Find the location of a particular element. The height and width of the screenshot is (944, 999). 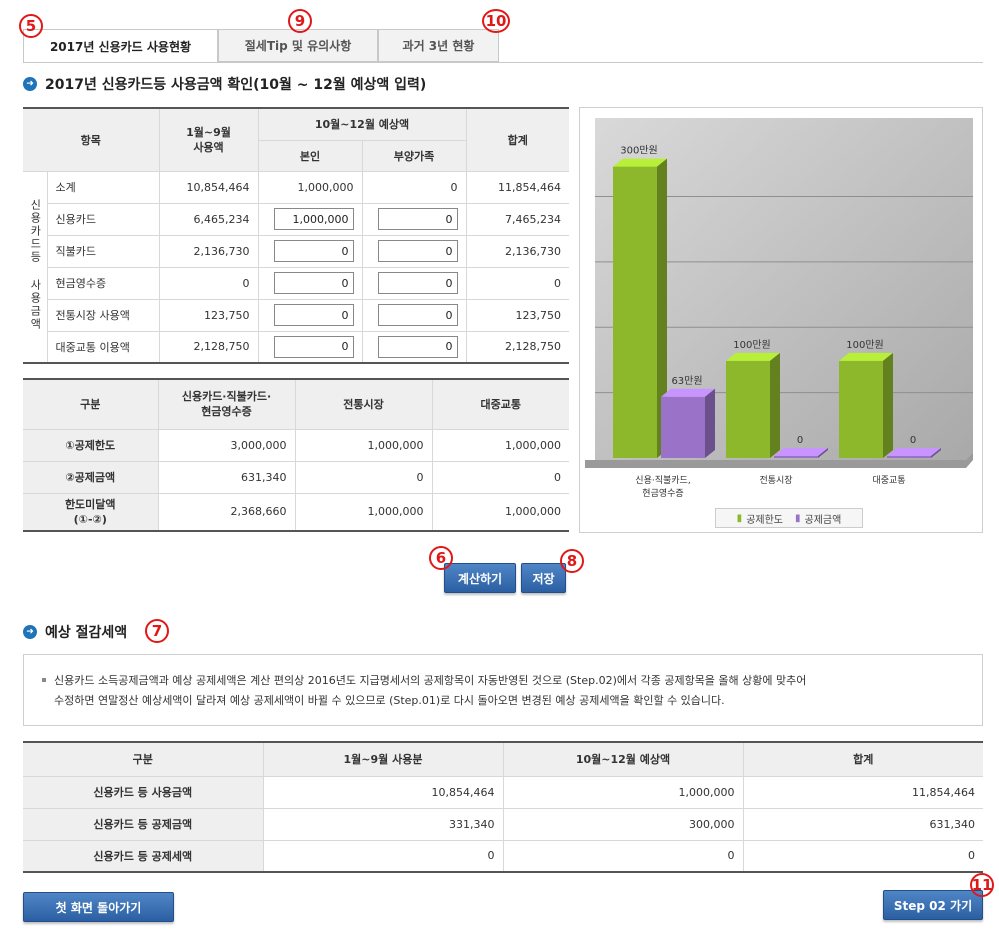

total-value: 2,136,730 is located at coordinates (517, 251).